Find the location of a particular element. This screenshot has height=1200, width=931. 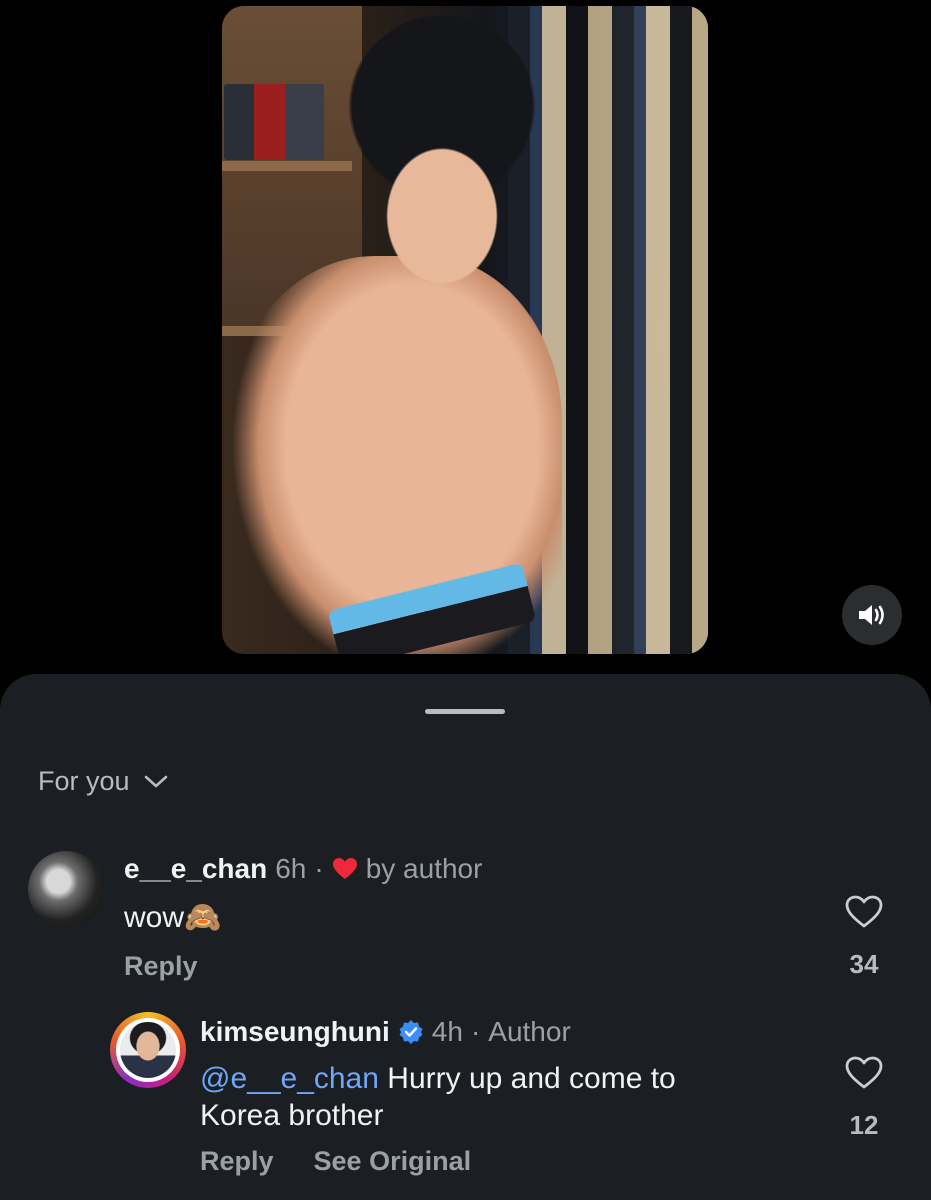

comment-meta: e__e_chan 6h · by author is located at coordinates (303, 869).